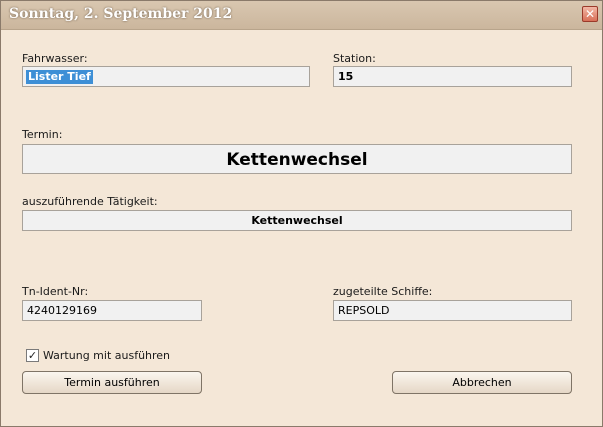  I want to click on abbrechen-button: Abbrechen, so click(482, 382).